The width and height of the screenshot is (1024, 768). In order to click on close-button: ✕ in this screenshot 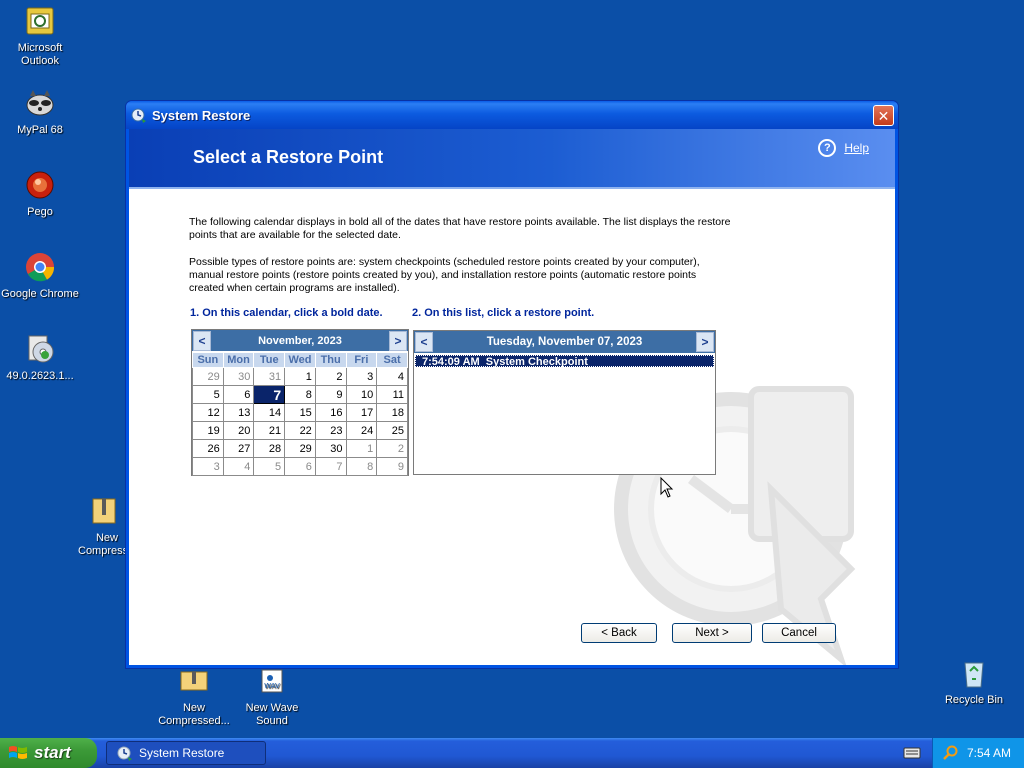, I will do `click(883, 115)`.